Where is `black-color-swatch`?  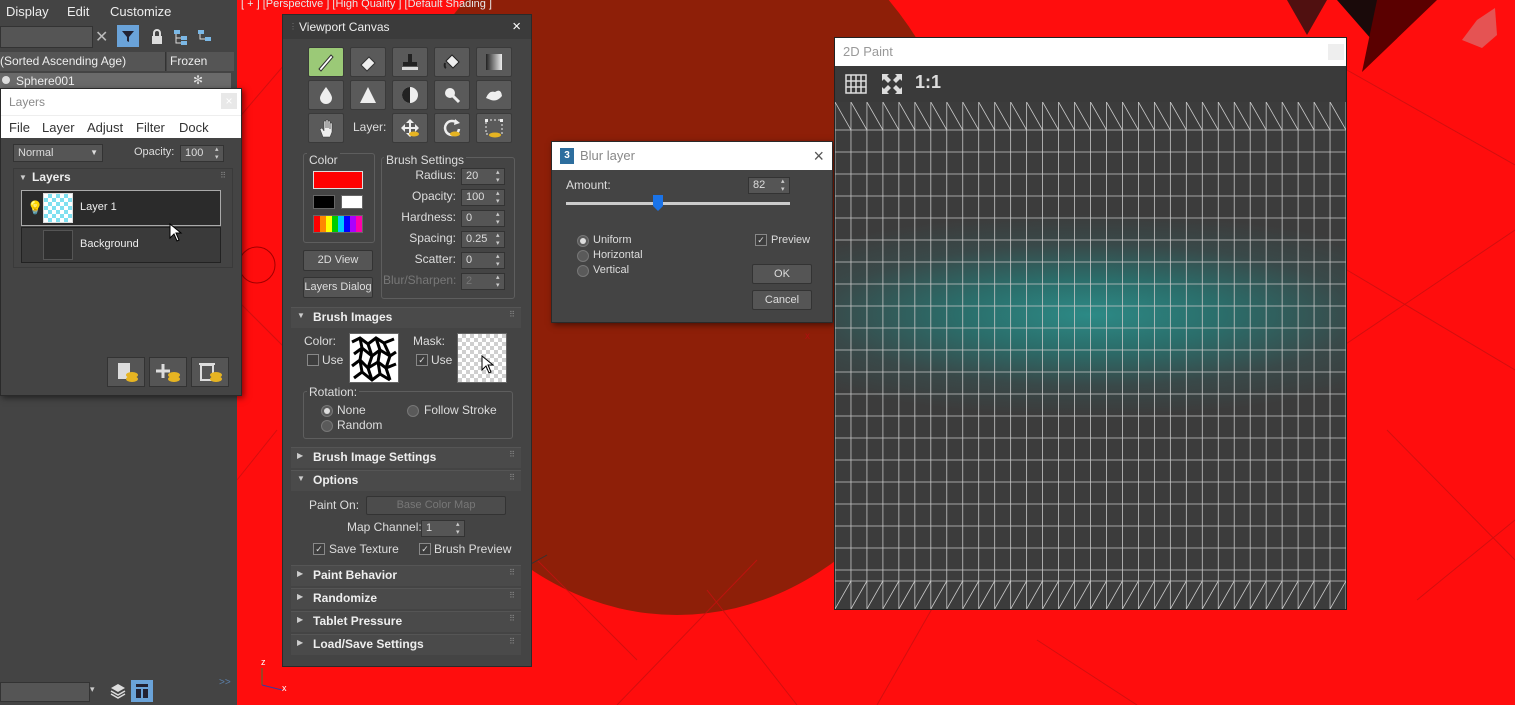
black-color-swatch is located at coordinates (324, 202).